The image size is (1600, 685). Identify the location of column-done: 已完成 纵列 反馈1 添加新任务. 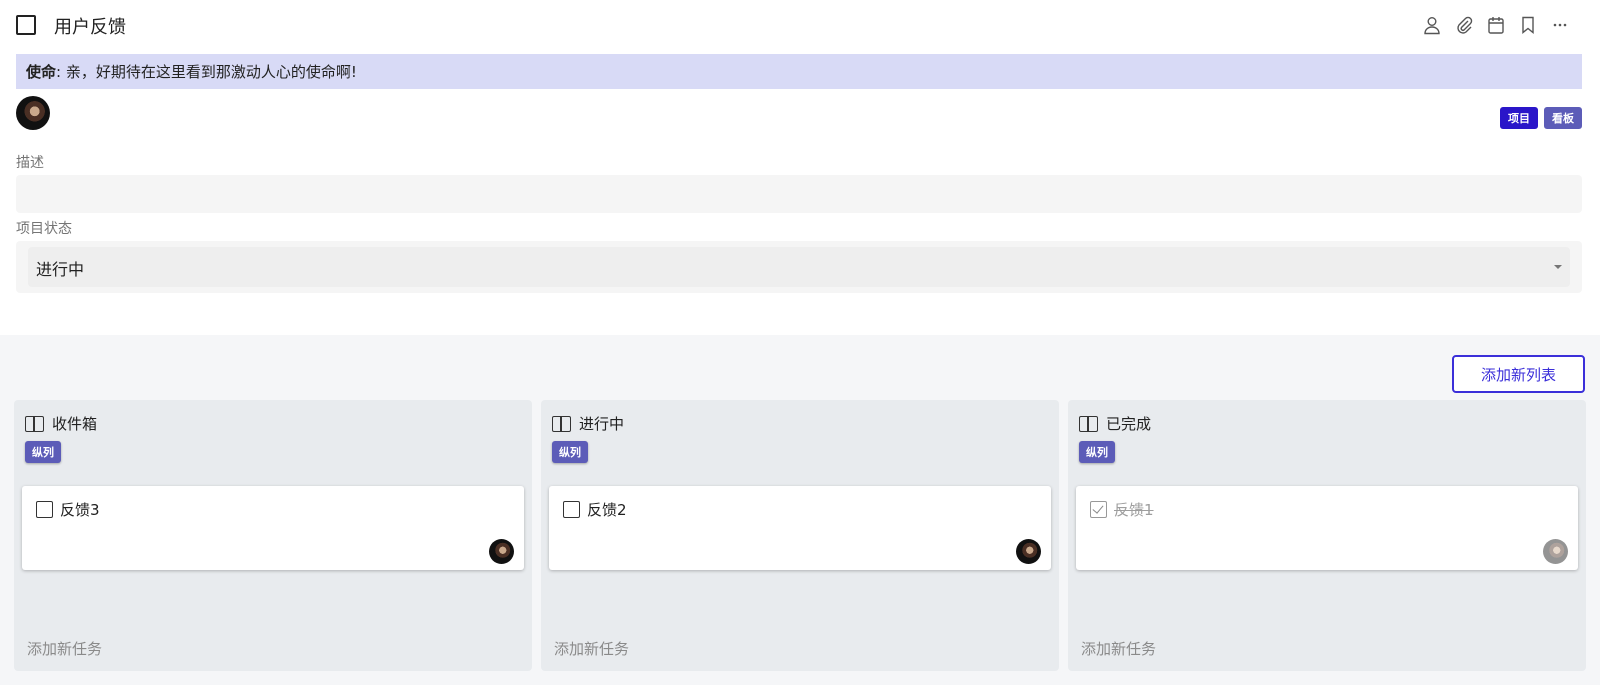
(1327, 535).